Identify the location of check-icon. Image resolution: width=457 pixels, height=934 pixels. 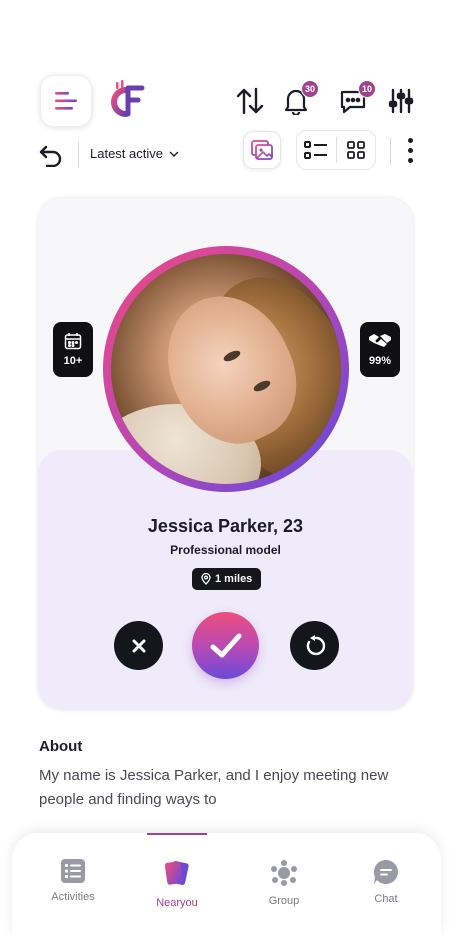
(225, 645).